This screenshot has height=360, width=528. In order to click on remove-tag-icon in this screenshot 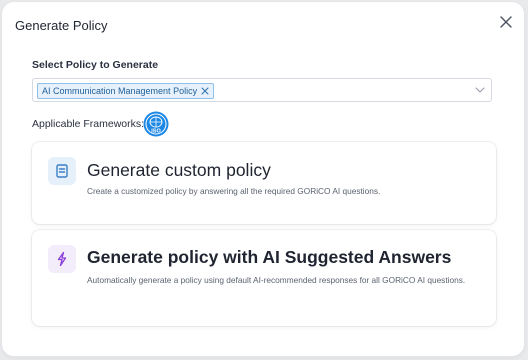, I will do `click(205, 91)`.